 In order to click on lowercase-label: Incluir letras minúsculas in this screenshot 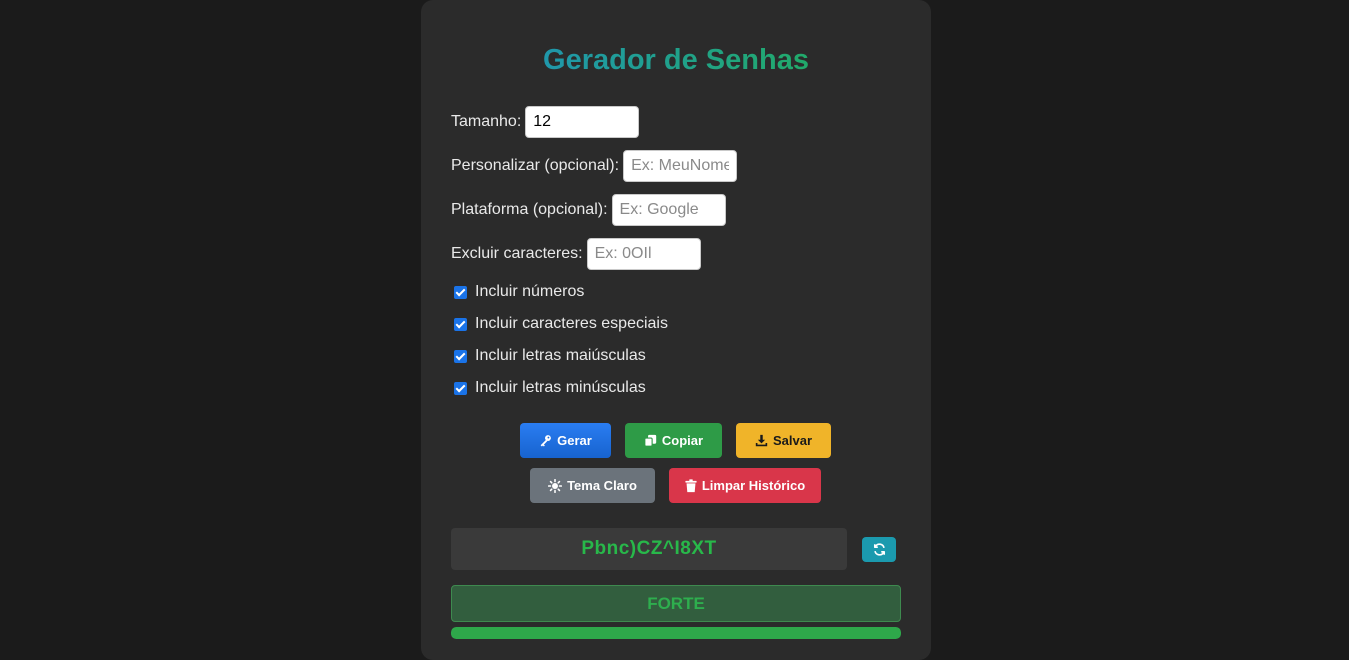, I will do `click(560, 387)`.